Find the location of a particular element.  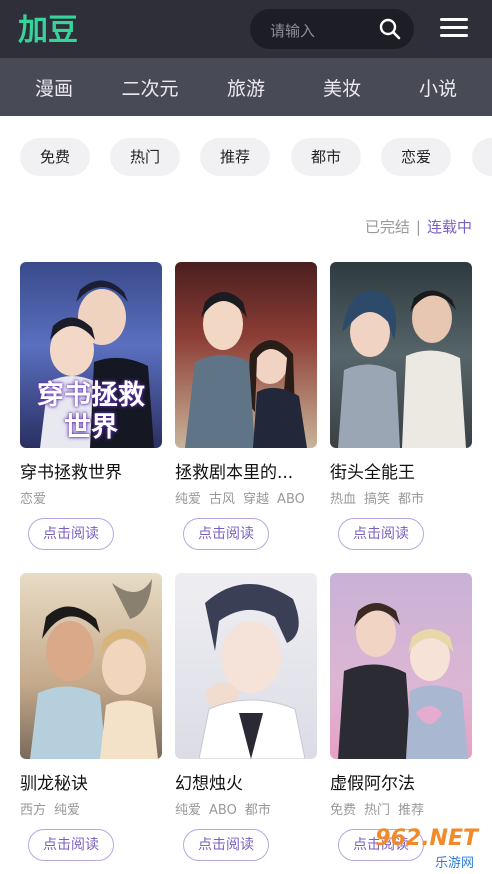

comic-card: 穿书拯救世界 穿书拯救世界 恋爱 点击阅读 is located at coordinates (91, 406).